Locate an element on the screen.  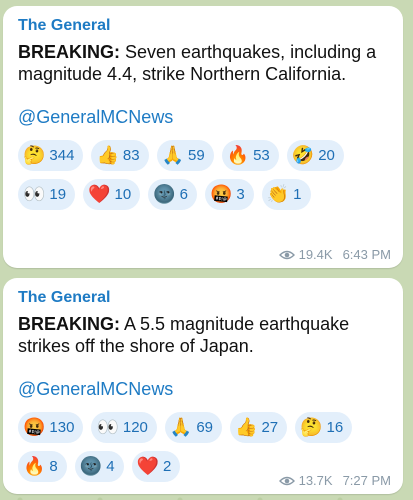
reaction-chip: 👏 1 is located at coordinates (286, 194).